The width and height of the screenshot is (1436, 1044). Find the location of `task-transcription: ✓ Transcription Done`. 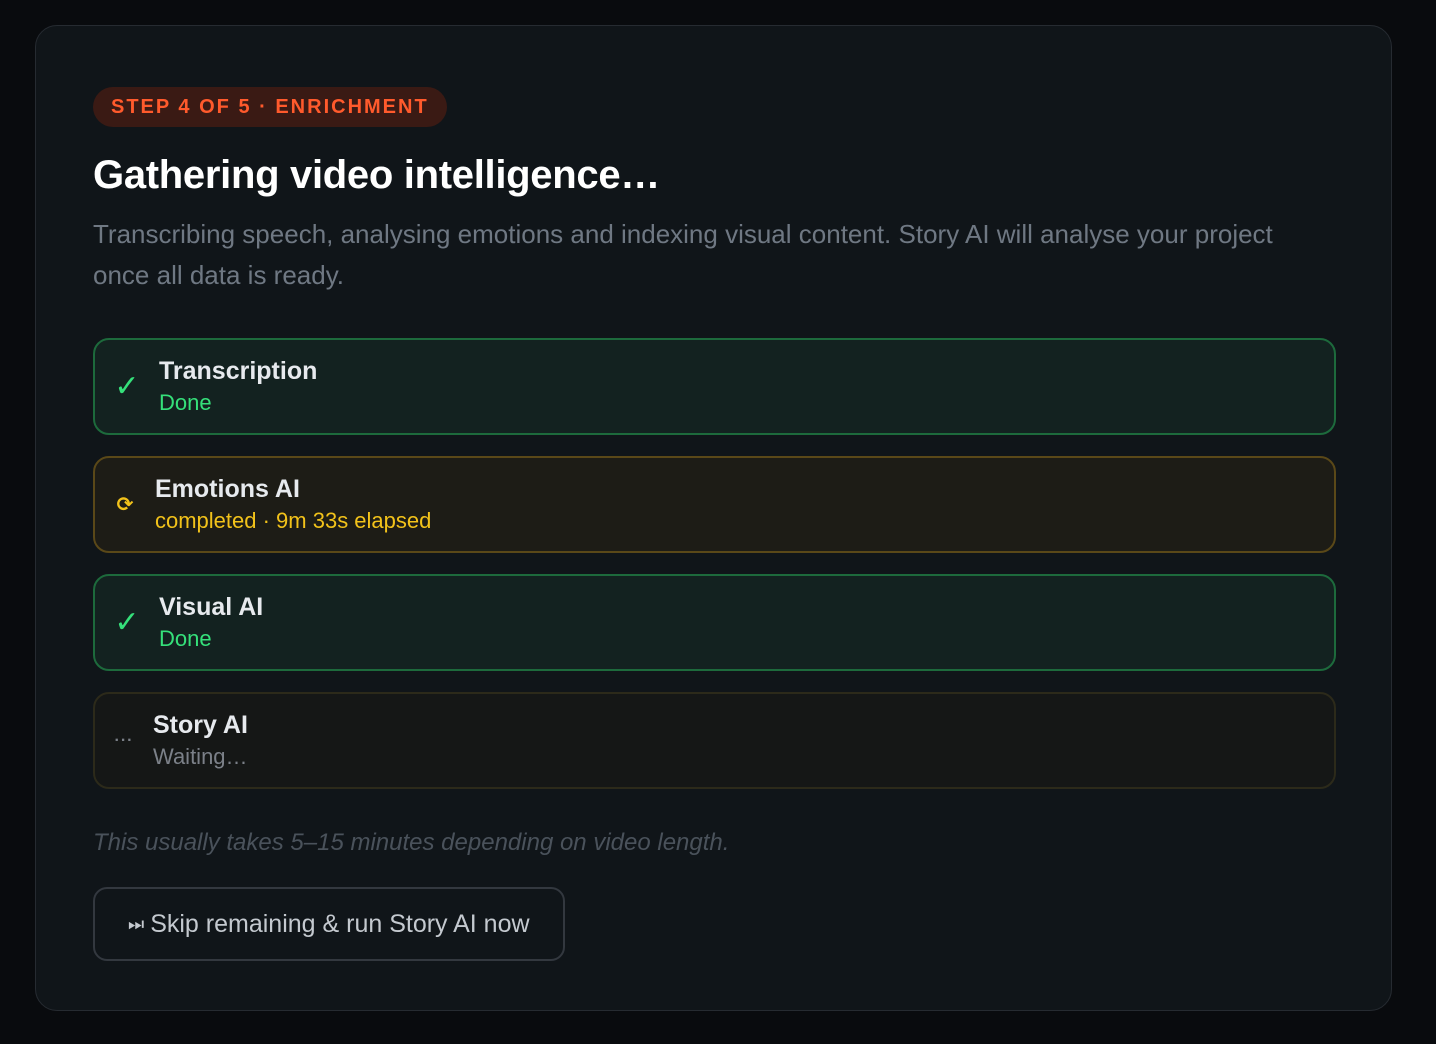

task-transcription: ✓ Transcription Done is located at coordinates (714, 386).